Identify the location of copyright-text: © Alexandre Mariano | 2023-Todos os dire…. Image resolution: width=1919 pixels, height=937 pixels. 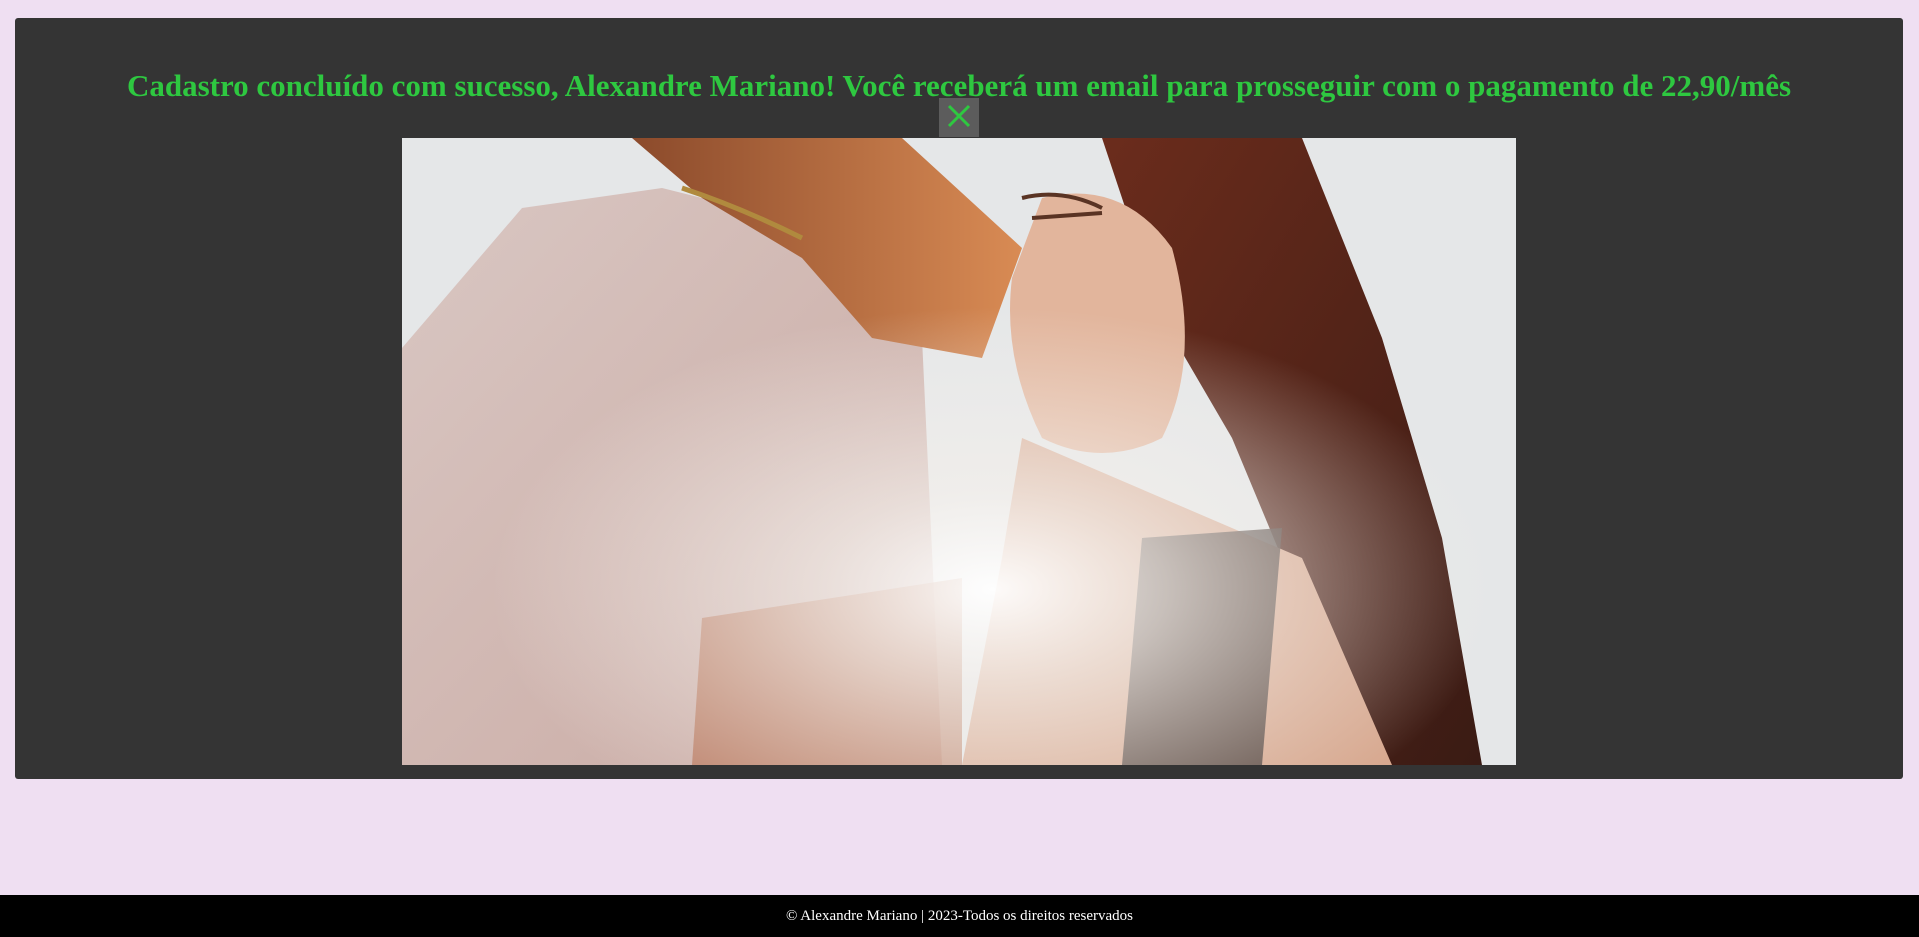
(959, 916).